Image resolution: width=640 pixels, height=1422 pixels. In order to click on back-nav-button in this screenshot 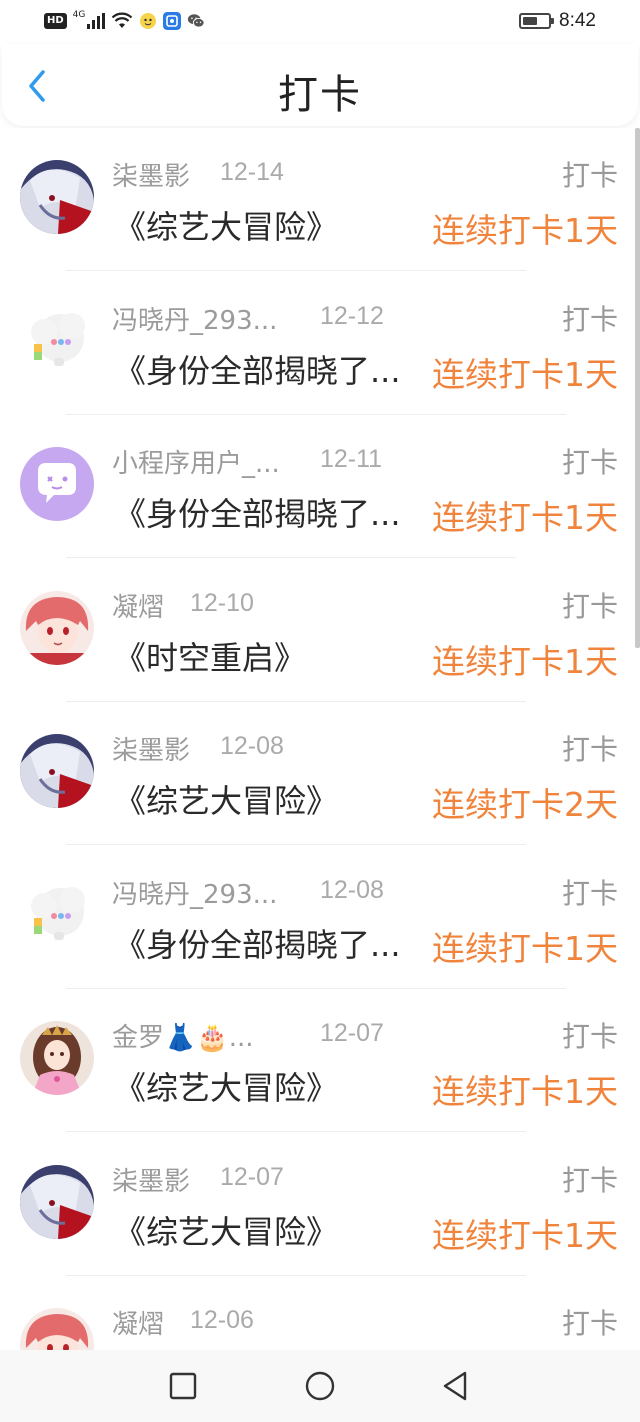, I will do `click(455, 1386)`.